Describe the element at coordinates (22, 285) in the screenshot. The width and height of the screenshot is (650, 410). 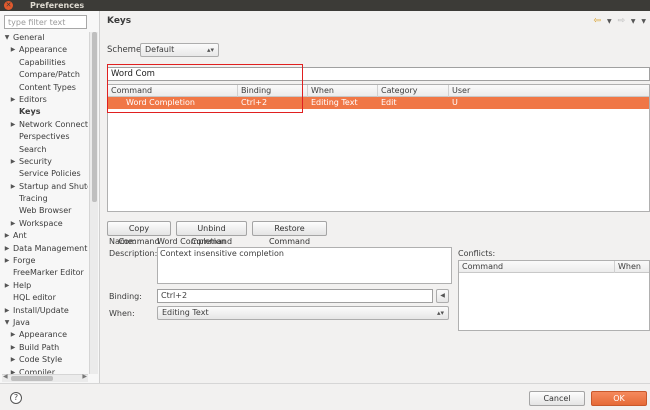
I see `sidebar-item-label: Help` at that location.